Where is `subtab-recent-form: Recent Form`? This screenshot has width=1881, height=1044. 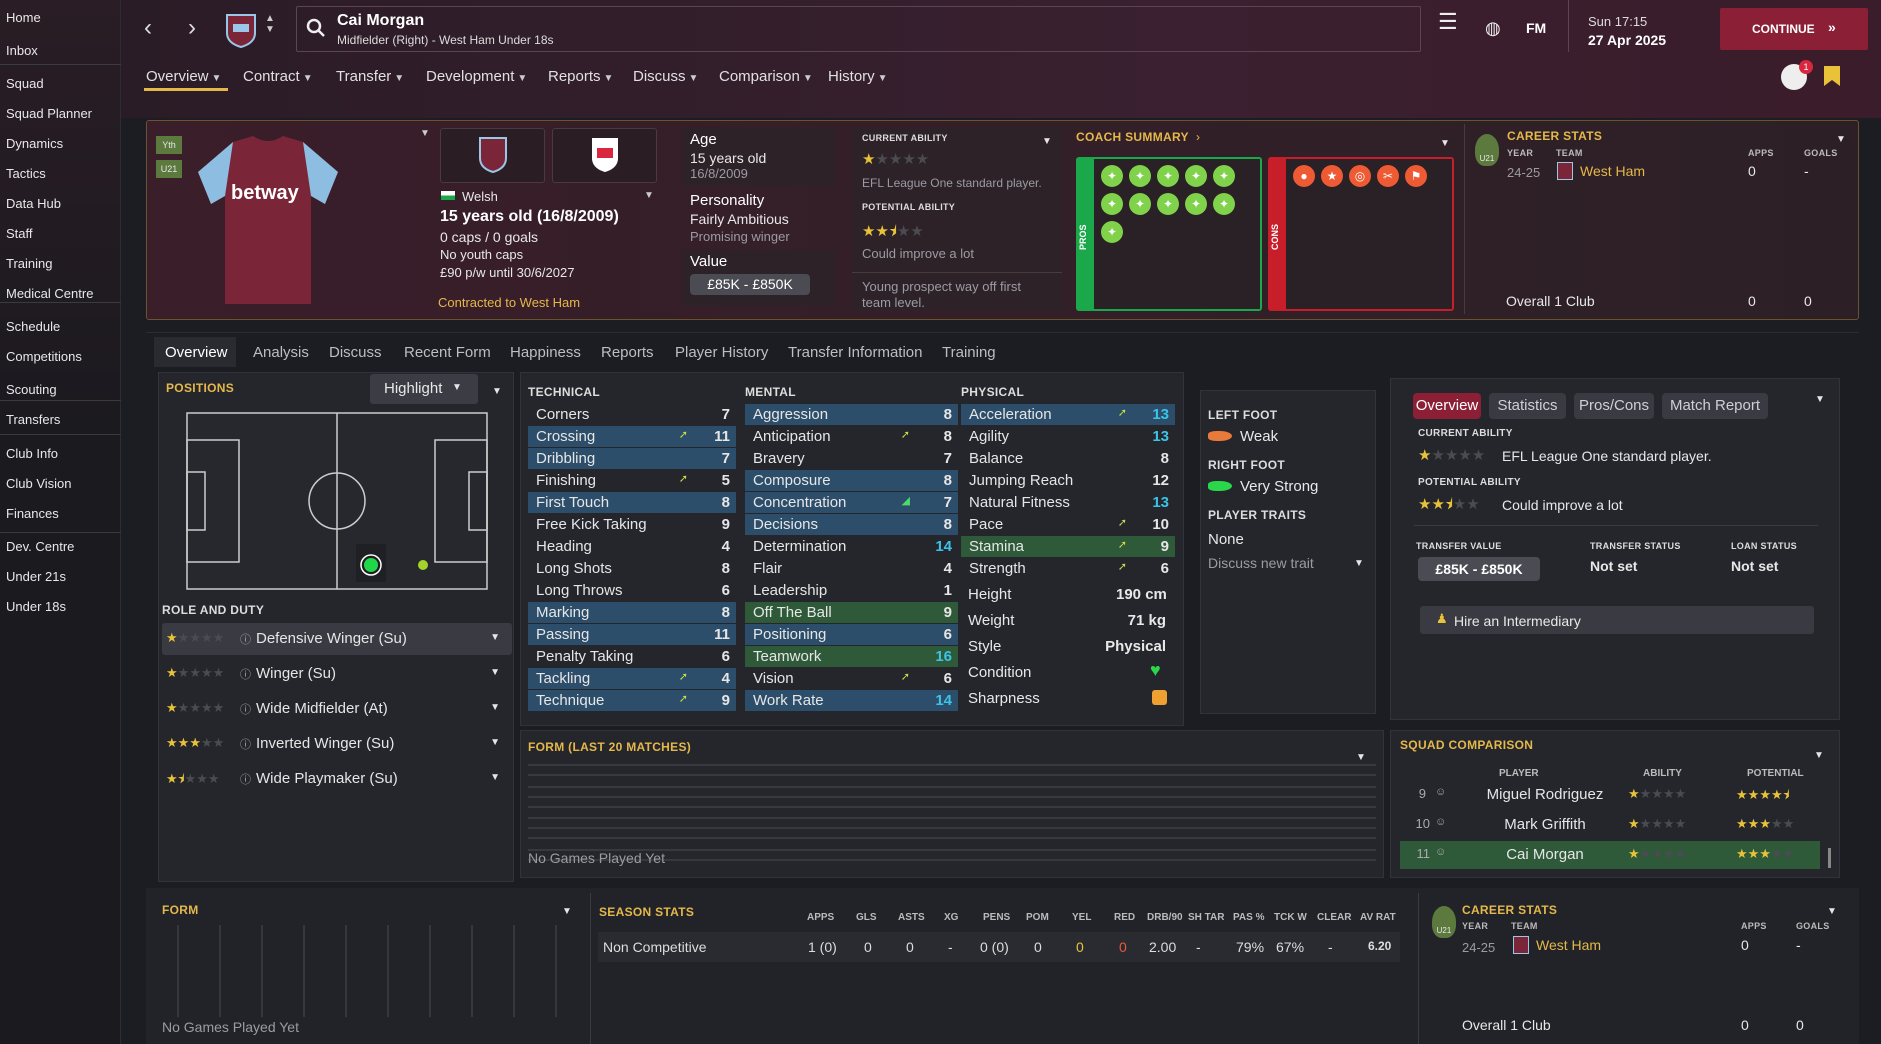 subtab-recent-form: Recent Form is located at coordinates (447, 352).